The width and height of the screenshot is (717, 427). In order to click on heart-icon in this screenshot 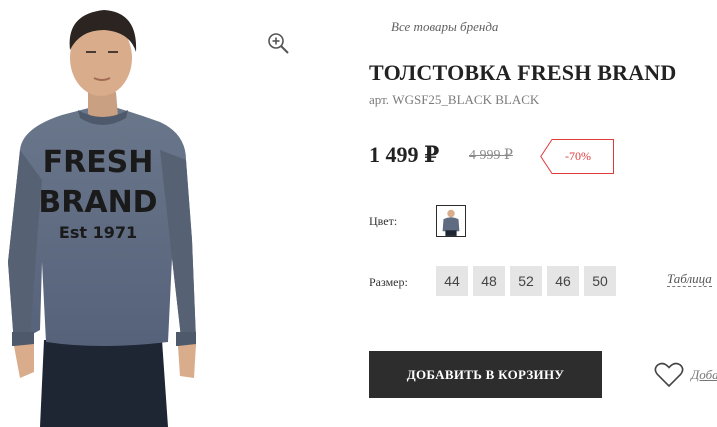, I will do `click(669, 375)`.